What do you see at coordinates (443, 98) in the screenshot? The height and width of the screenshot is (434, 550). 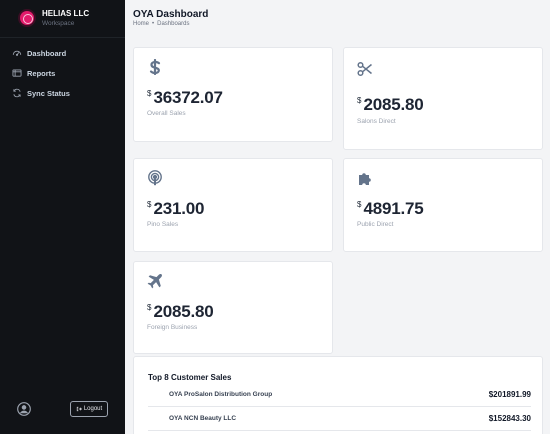 I see `stat-card-salons-direct: $ 2085.80 Salons Direct` at bounding box center [443, 98].